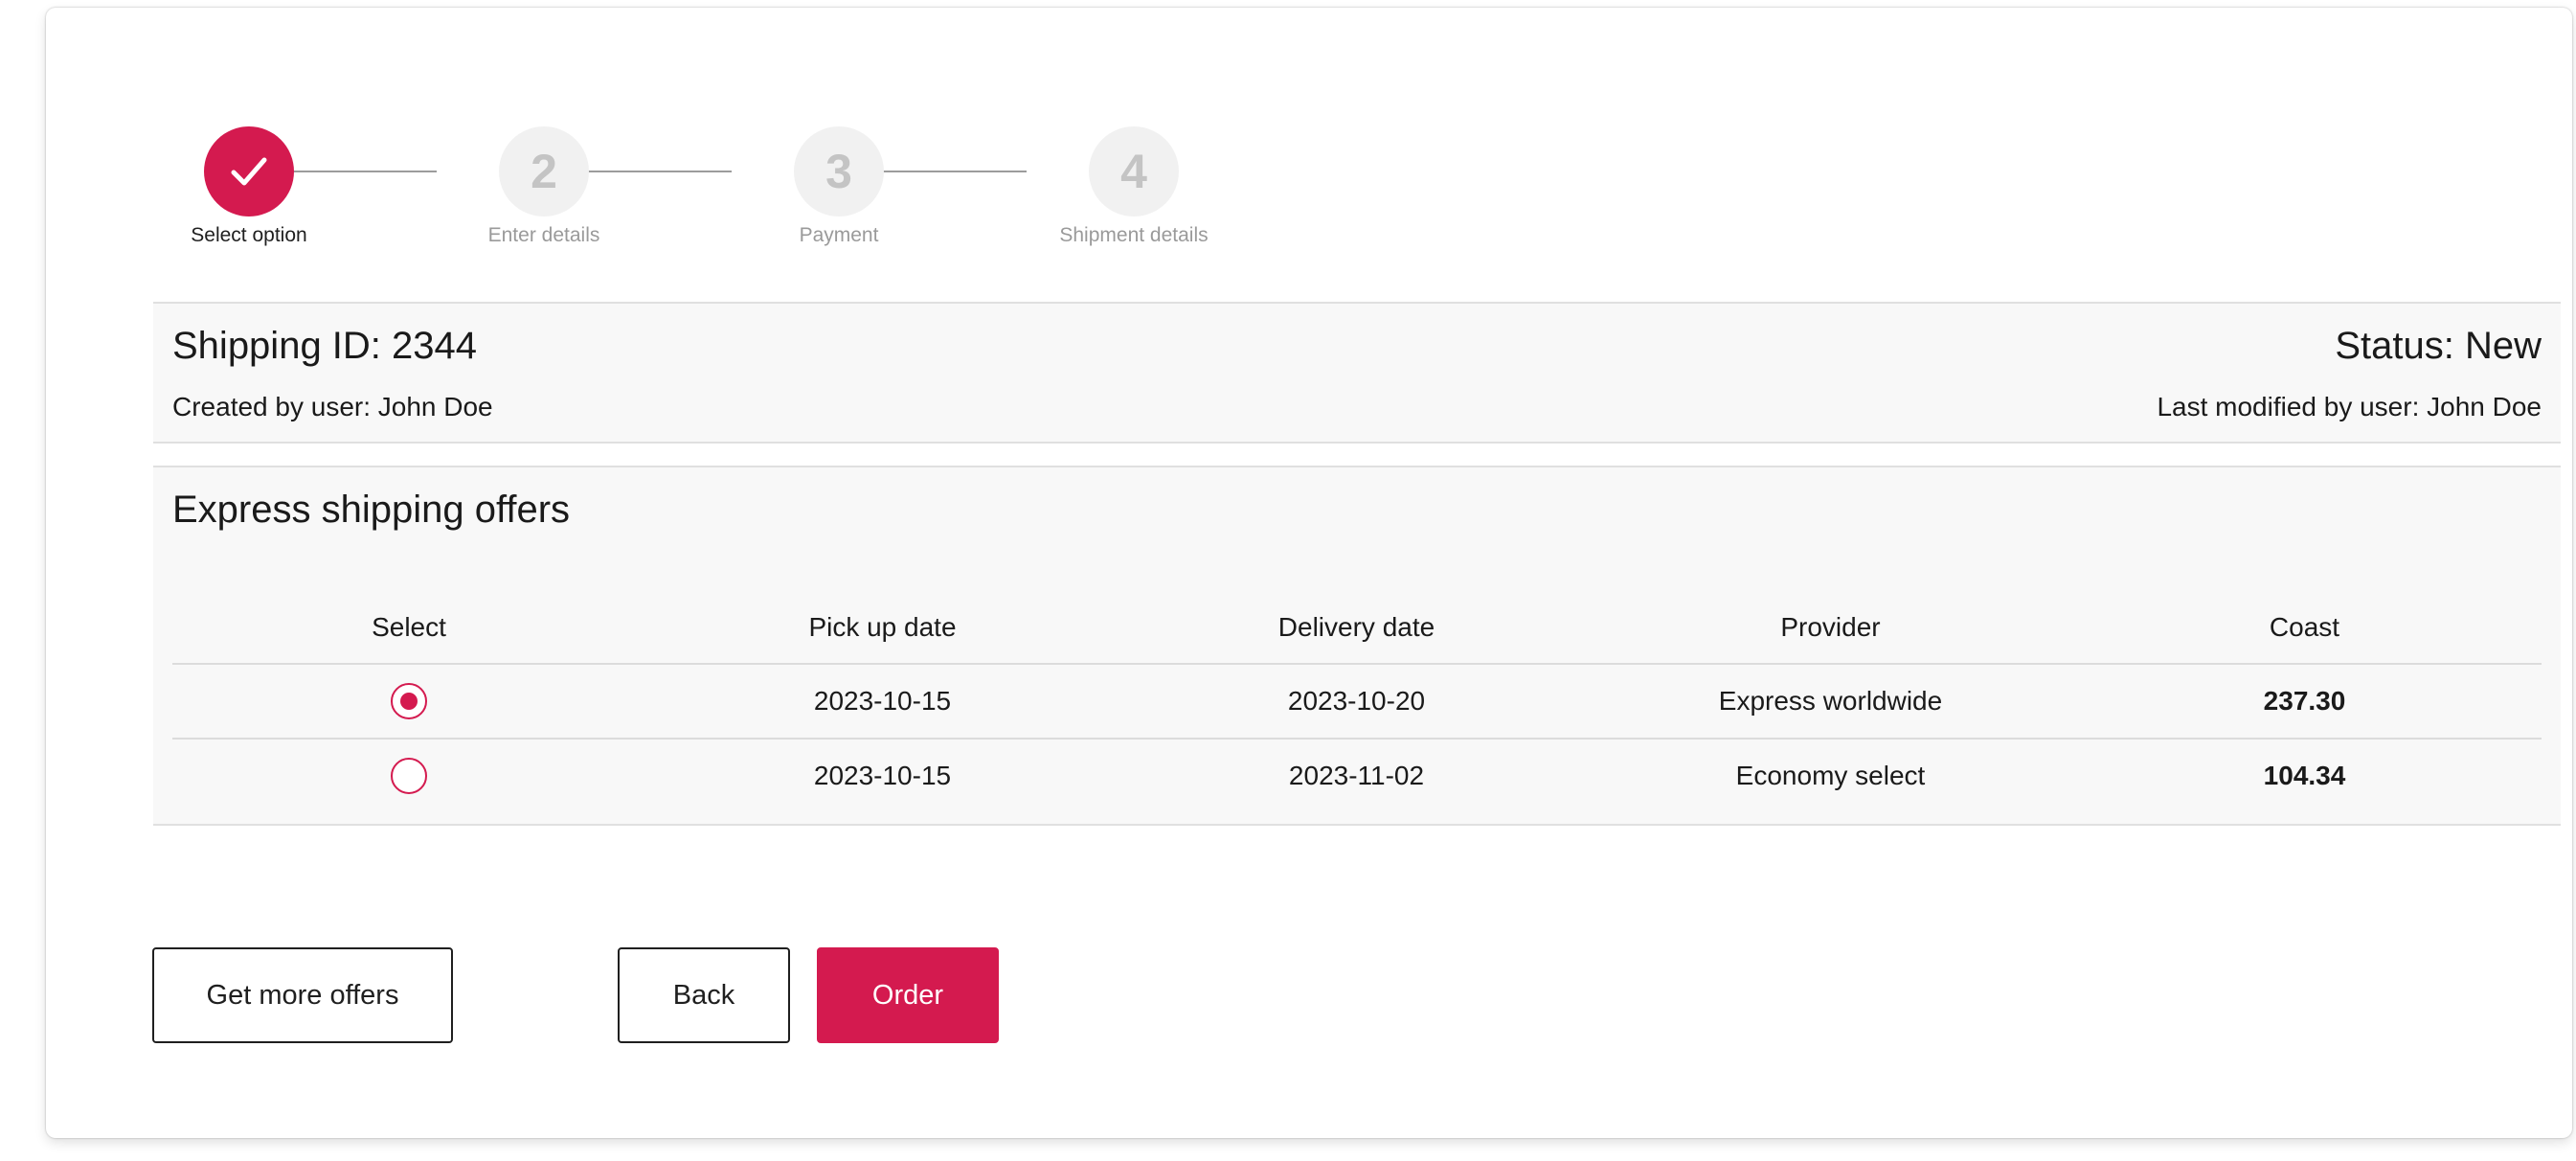  What do you see at coordinates (2349, 406) in the screenshot?
I see `last-modified-by: Last modified by user: John Doe` at bounding box center [2349, 406].